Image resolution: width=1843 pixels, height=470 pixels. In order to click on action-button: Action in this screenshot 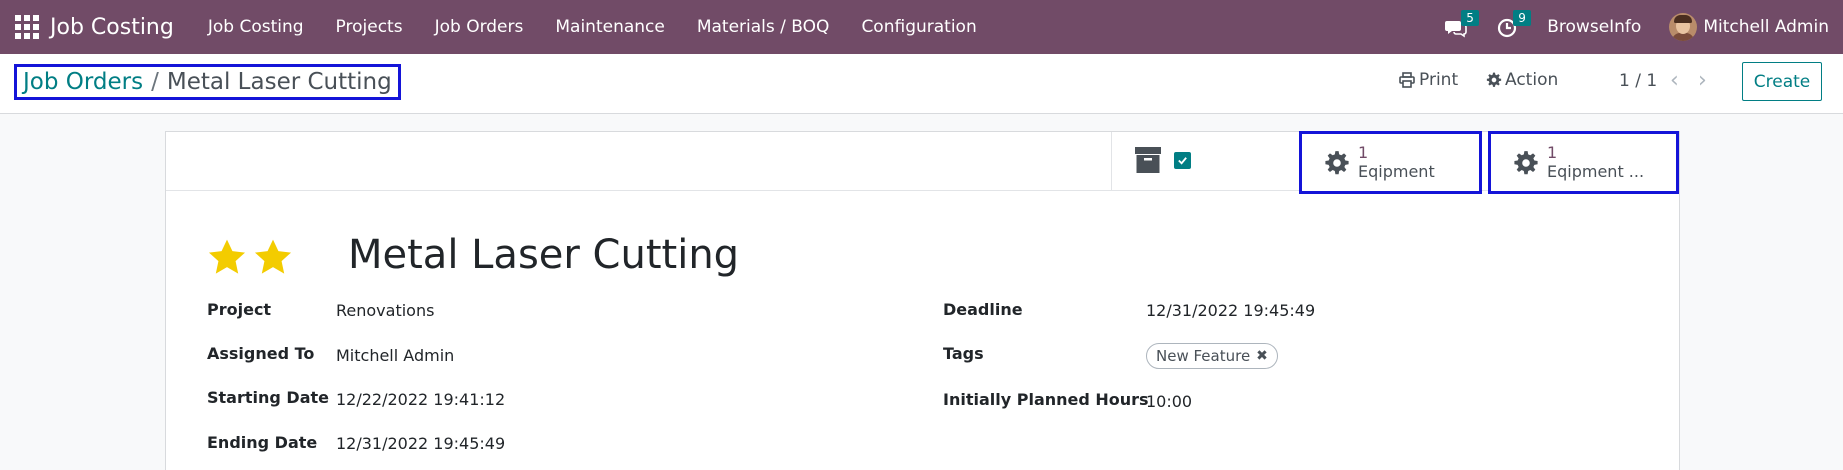, I will do `click(1522, 80)`.